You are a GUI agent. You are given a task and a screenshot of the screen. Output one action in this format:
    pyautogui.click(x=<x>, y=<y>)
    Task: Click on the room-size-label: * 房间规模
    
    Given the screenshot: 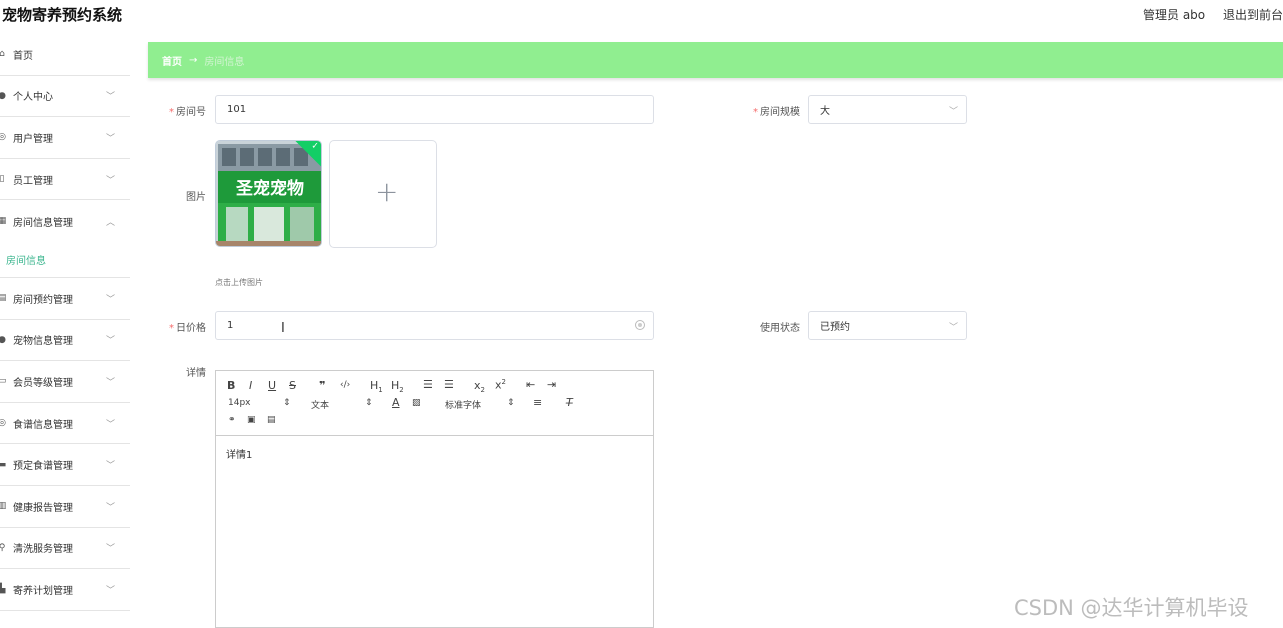 What is the action you would take?
    pyautogui.click(x=774, y=110)
    